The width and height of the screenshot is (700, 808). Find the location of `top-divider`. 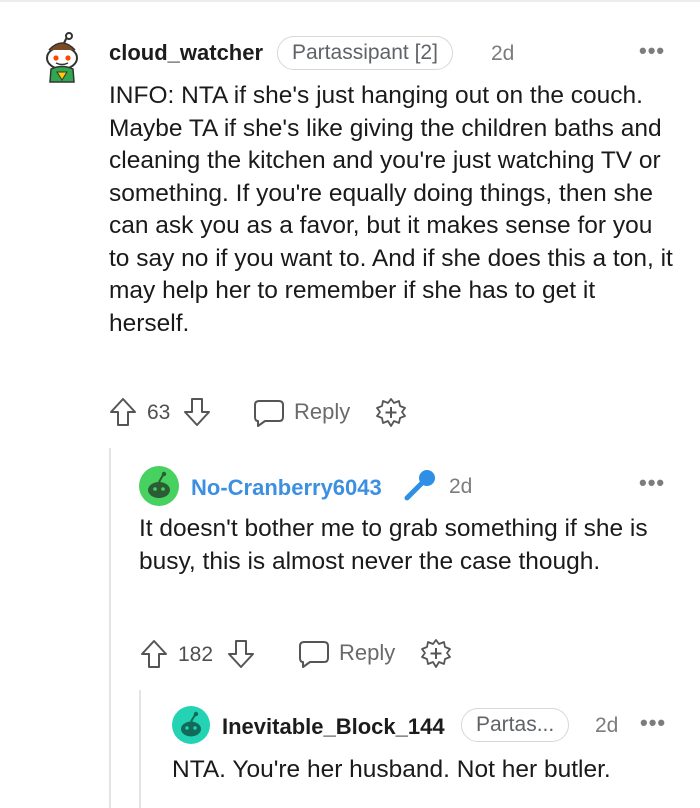

top-divider is located at coordinates (350, 1).